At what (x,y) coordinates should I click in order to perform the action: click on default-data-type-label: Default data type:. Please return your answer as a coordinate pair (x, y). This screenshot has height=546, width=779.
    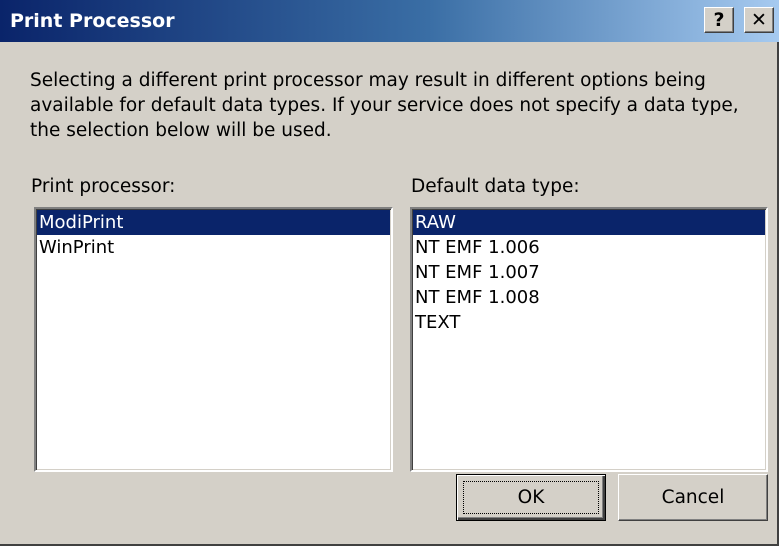
    Looking at the image, I should click on (495, 186).